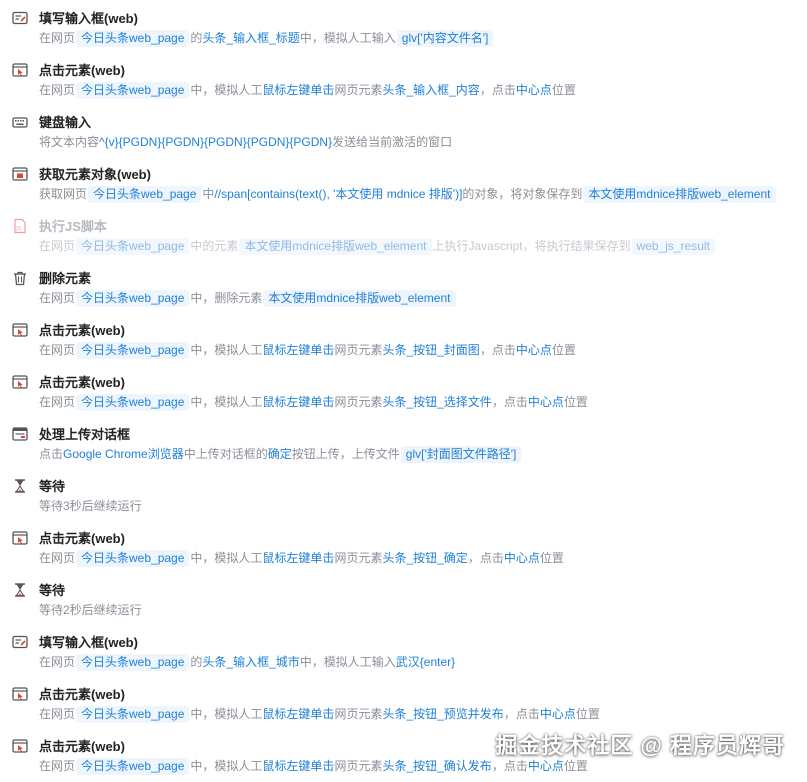 The width and height of the screenshot is (807, 782). What do you see at coordinates (90, 506) in the screenshot?
I see `desc-text: 等待3秒后继续运行` at bounding box center [90, 506].